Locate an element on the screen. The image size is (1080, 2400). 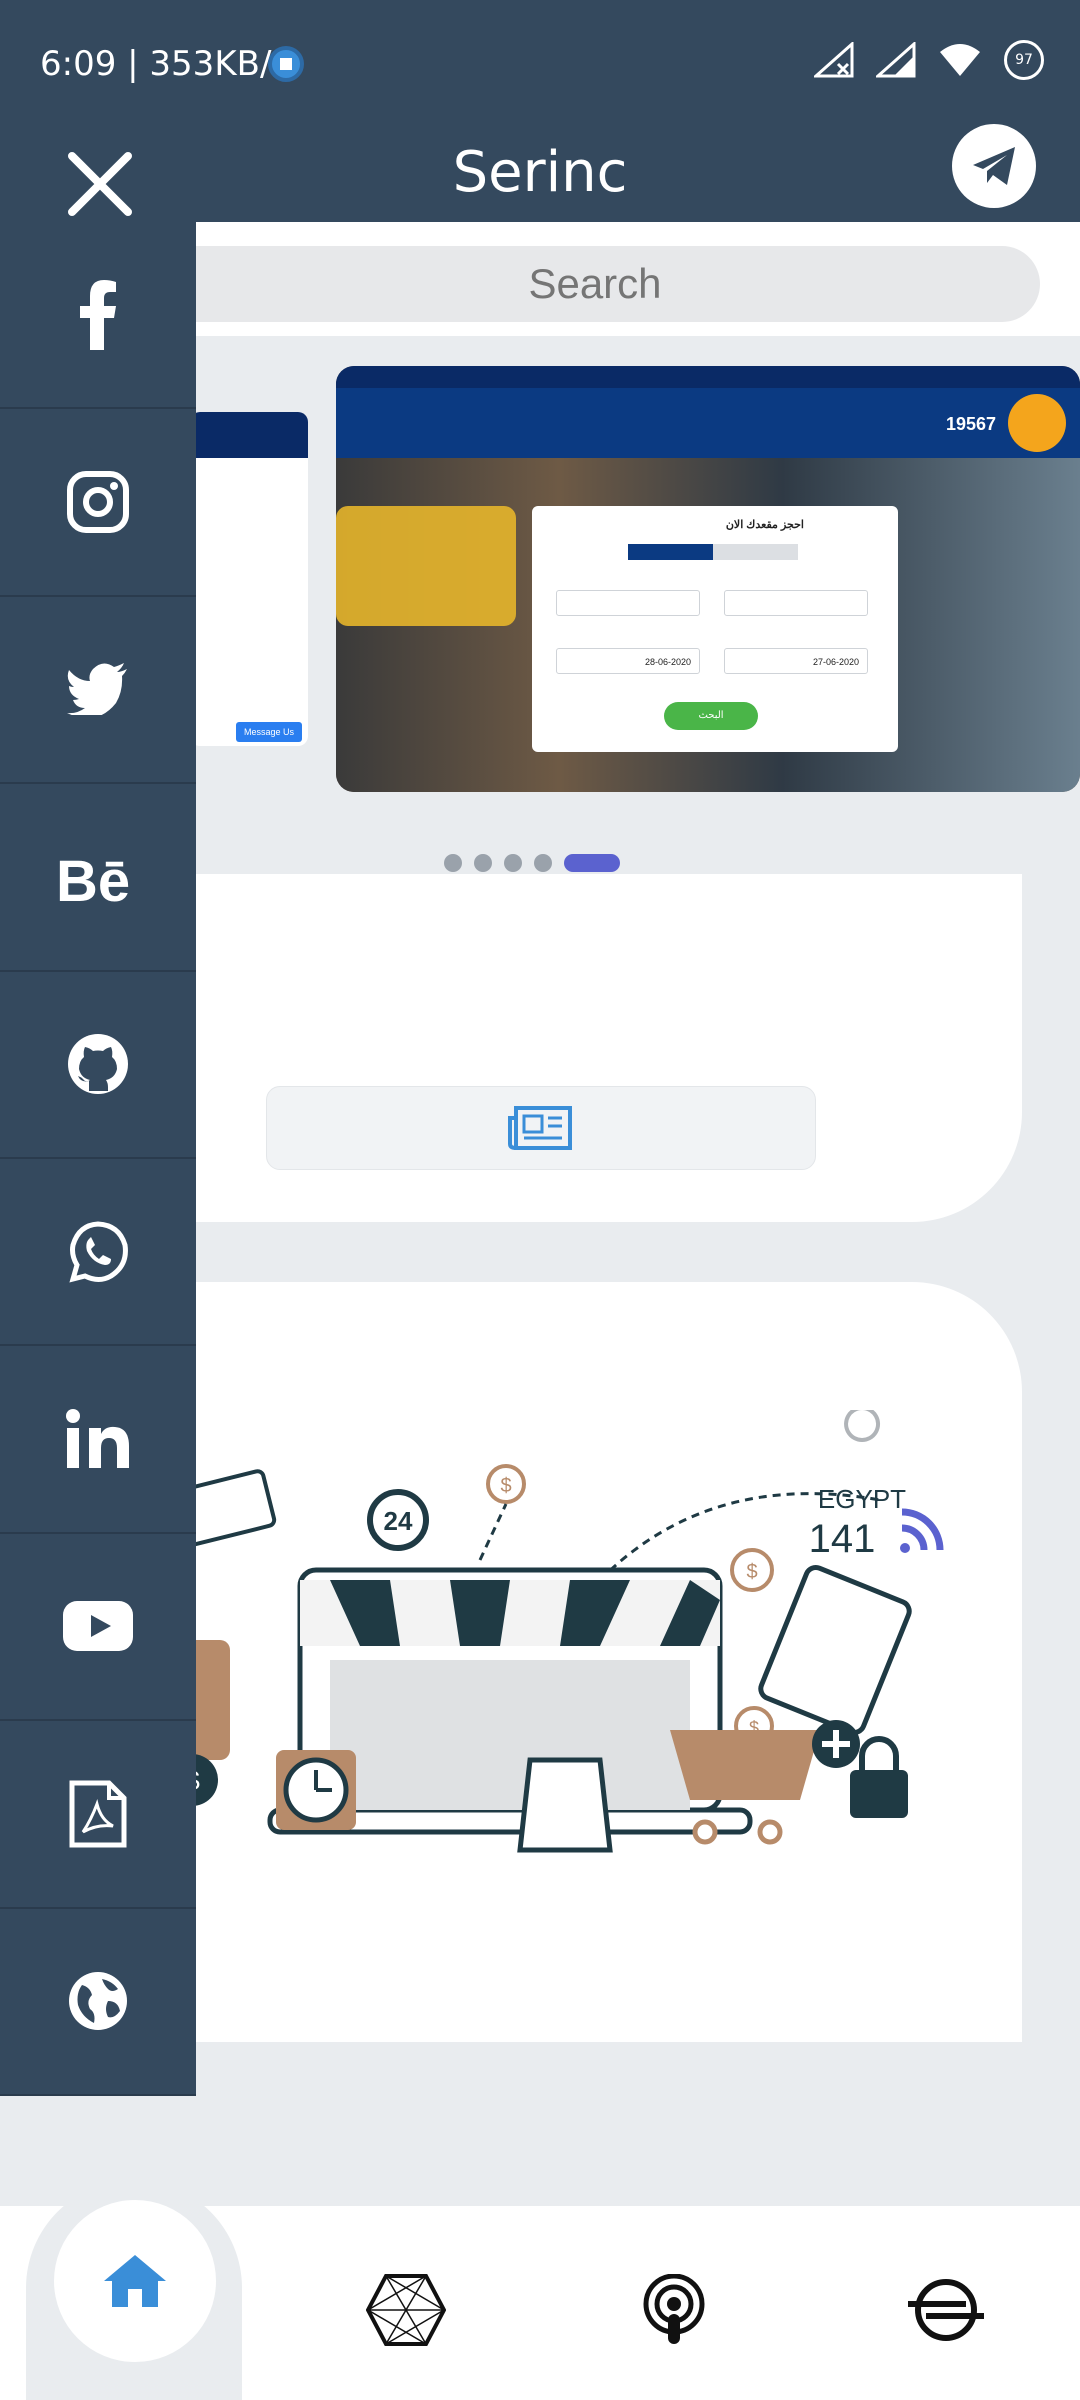
podcast-icon is located at coordinates (674, 2309).